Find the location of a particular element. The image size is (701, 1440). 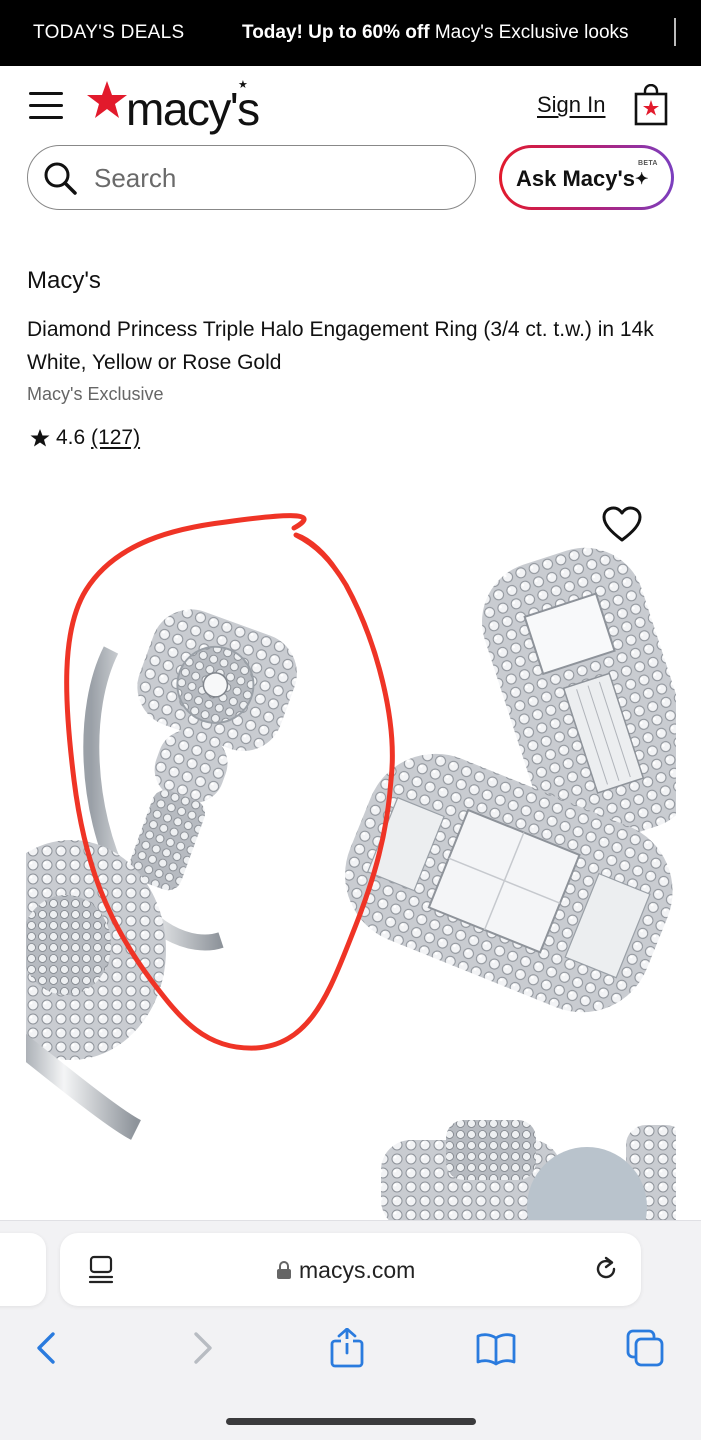

search-icon is located at coordinates (60, 178).